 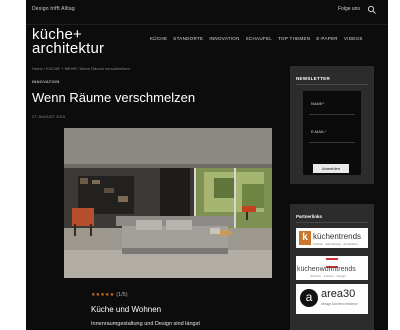 I want to click on partner-name: küchentrends, so click(x=337, y=236).